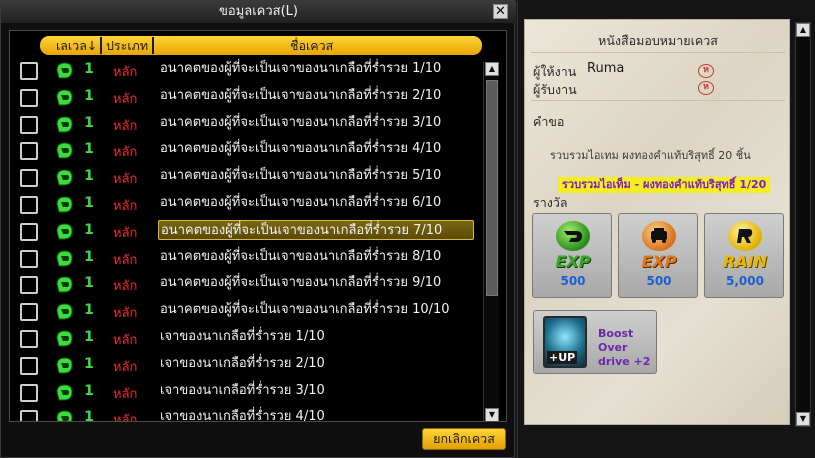  I want to click on reward-item-name: Boost Over drive +2, so click(624, 347).